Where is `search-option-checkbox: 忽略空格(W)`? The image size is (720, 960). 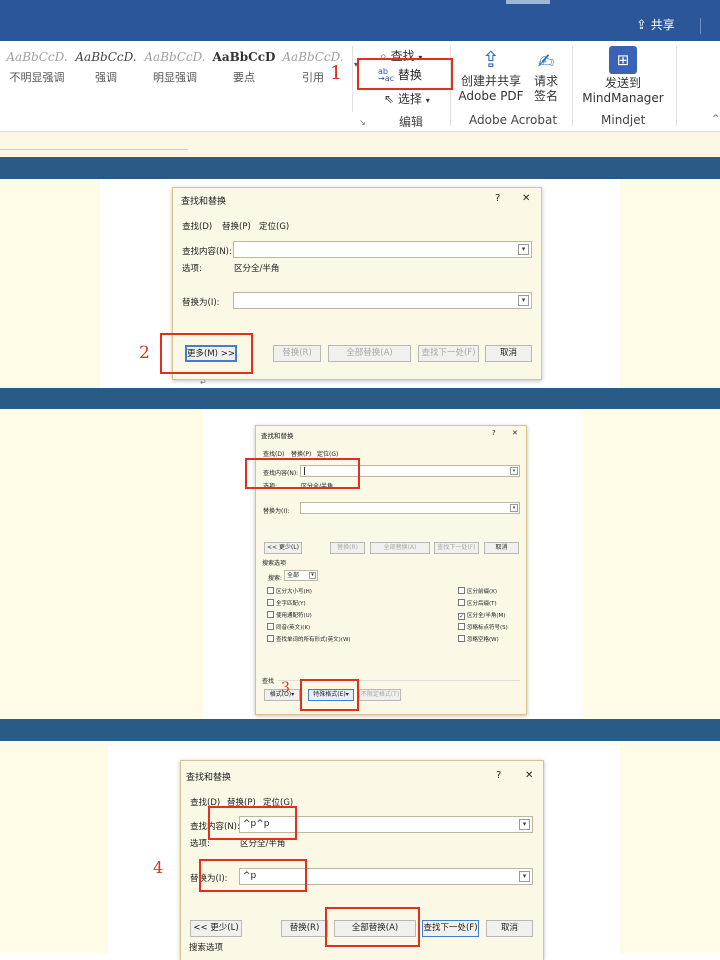
search-option-checkbox: 忽略空格(W) is located at coordinates (483, 640).